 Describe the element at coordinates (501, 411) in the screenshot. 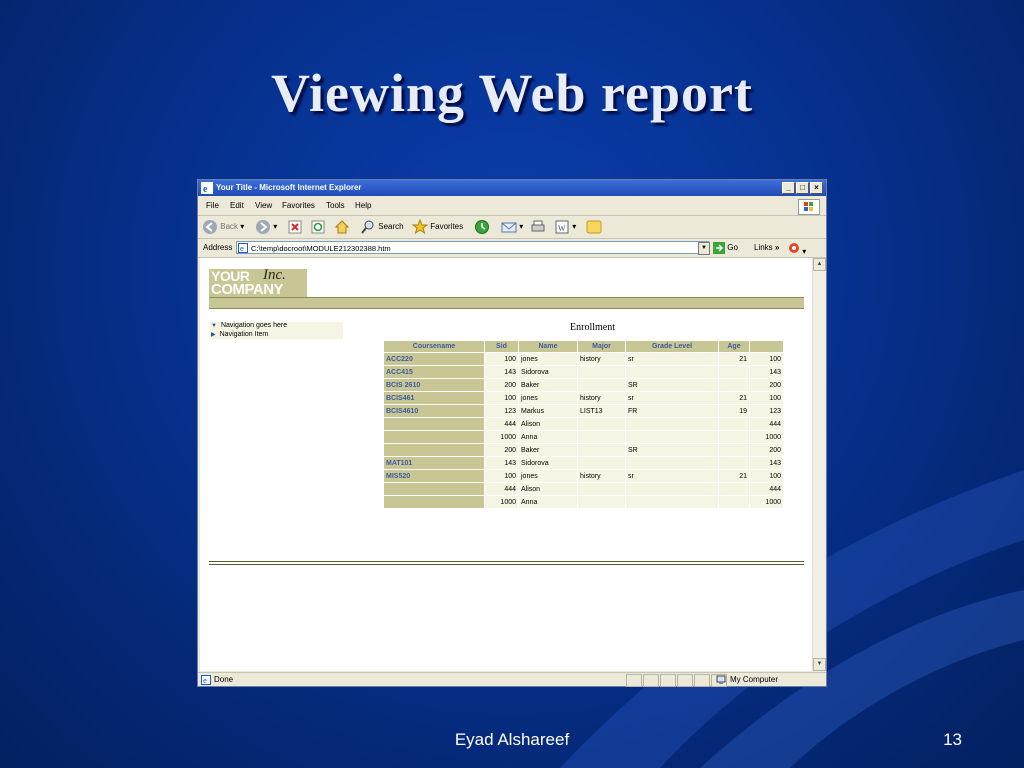

I see `table-cell: 123` at that location.